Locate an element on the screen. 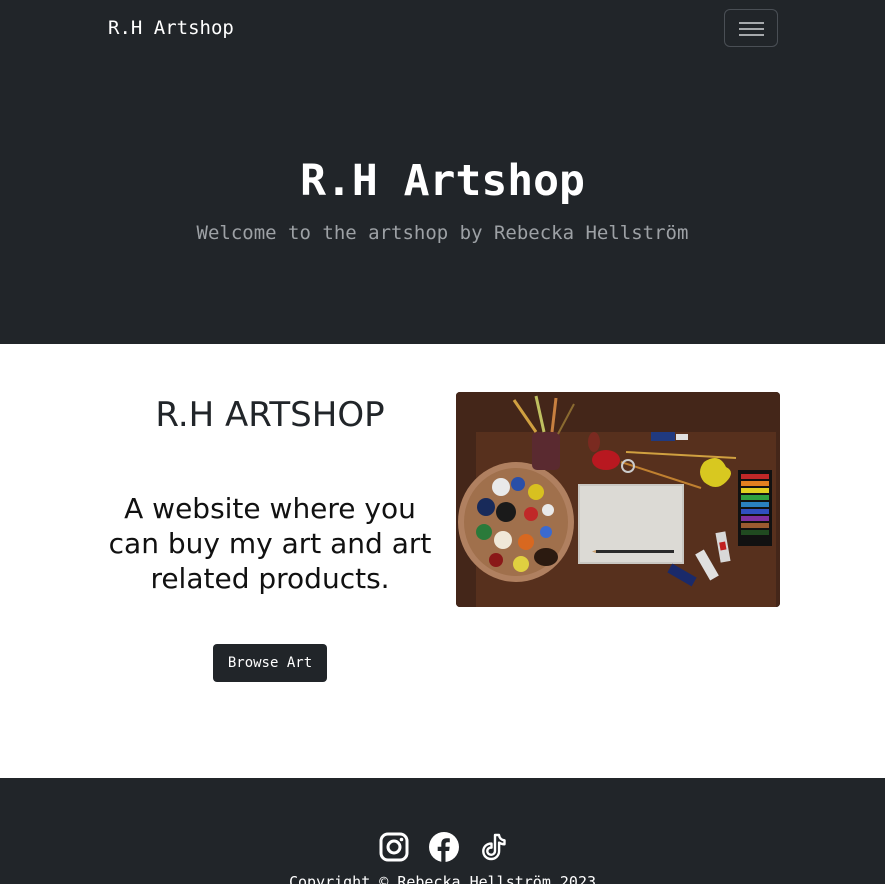 This screenshot has height=891, width=885. copyright-text: Copyright © Rebecka Hellström 2023 is located at coordinates (442, 882).